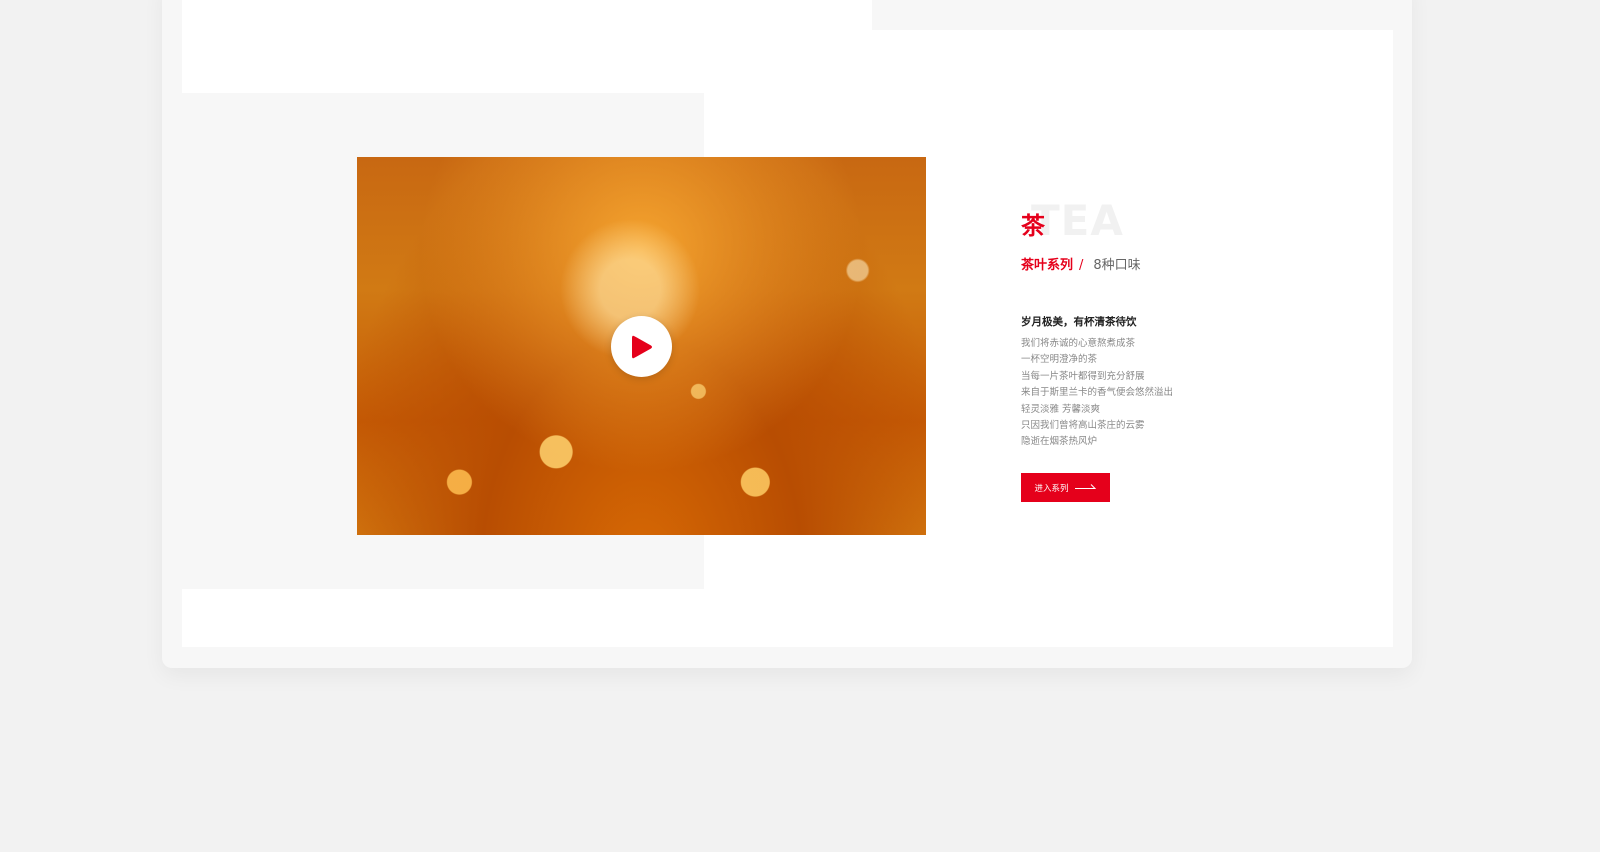 Image resolution: width=1600 pixels, height=852 pixels. I want to click on series-name: 茶叶系列, so click(1047, 265).